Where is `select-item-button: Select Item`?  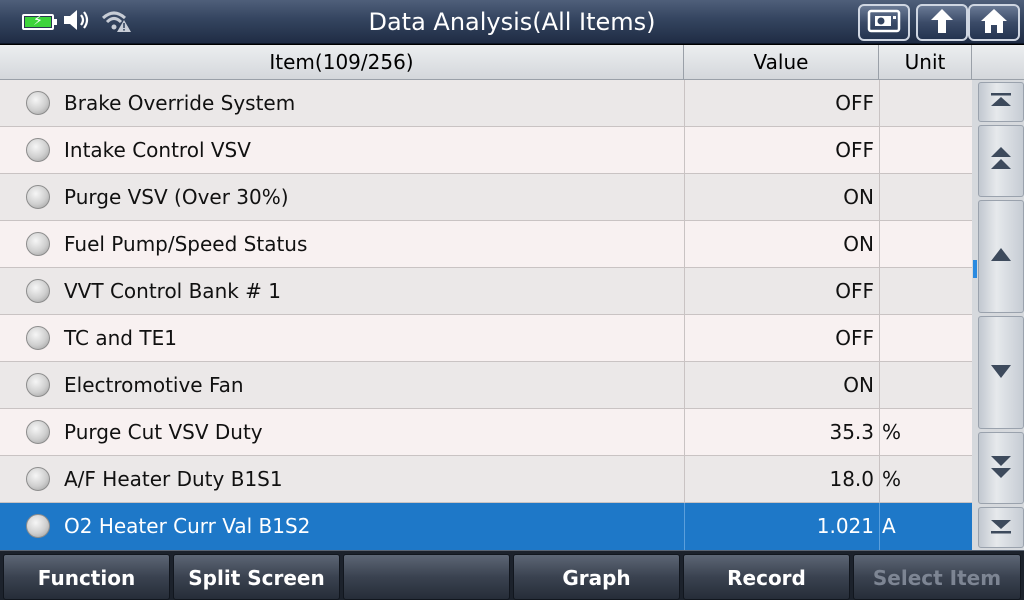 select-item-button: Select Item is located at coordinates (937, 577).